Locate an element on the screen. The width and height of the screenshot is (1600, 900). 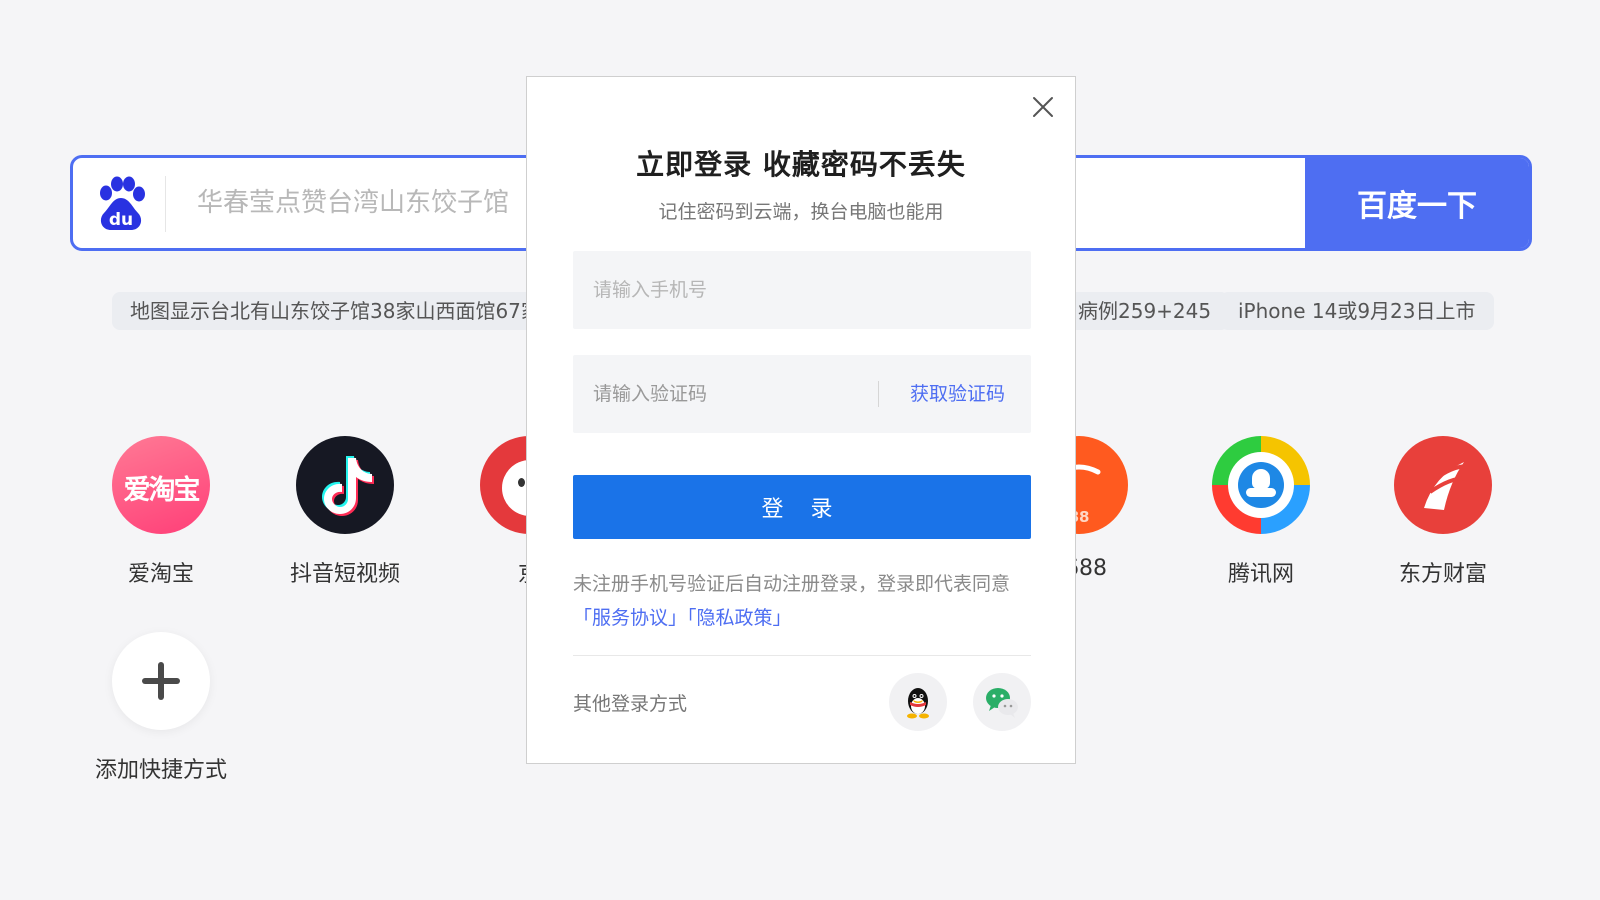
qq-icon is located at coordinates (918, 703).